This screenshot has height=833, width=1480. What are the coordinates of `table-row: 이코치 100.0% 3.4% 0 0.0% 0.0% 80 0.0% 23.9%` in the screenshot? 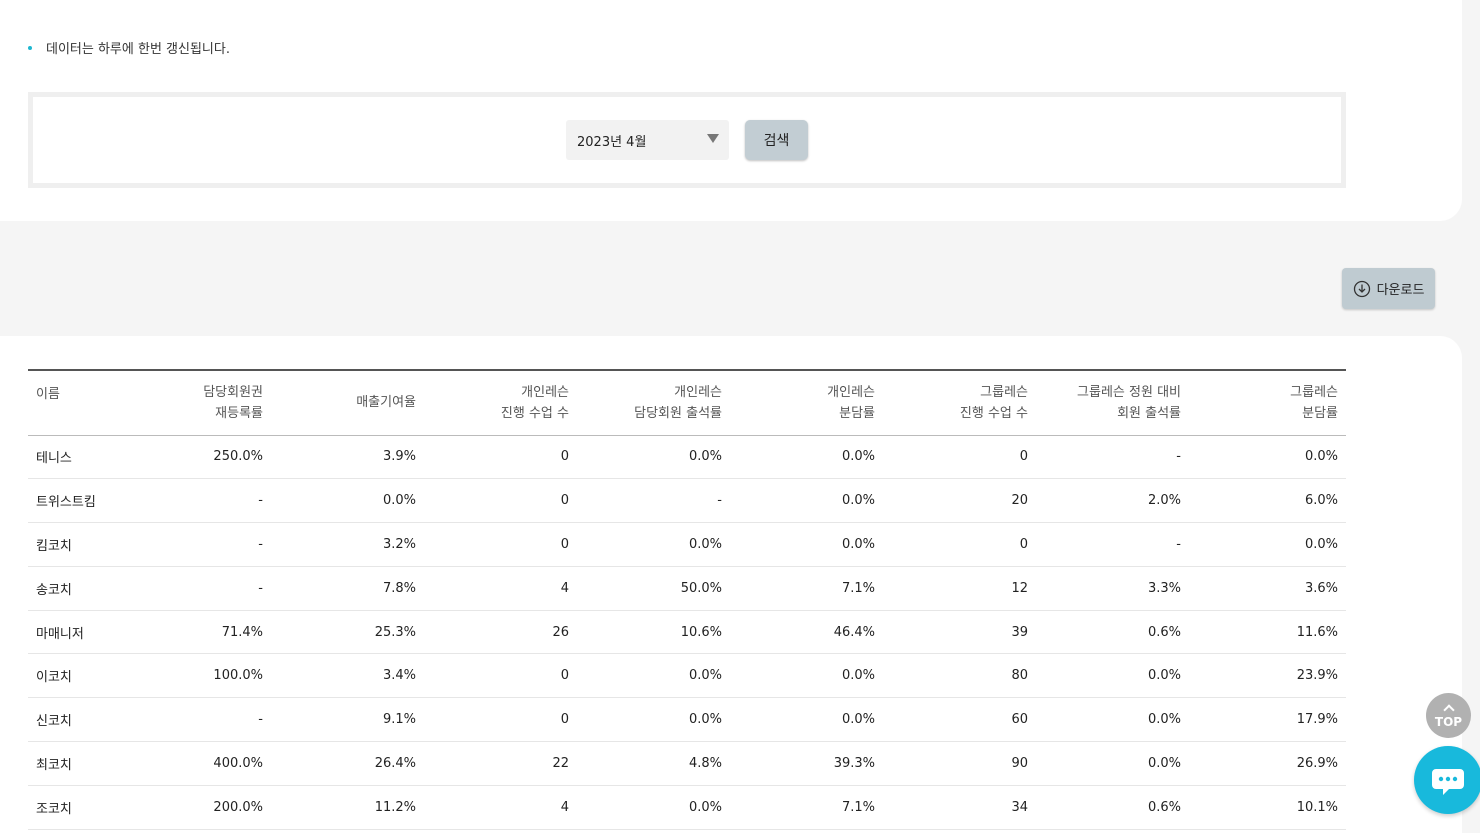 It's located at (687, 676).